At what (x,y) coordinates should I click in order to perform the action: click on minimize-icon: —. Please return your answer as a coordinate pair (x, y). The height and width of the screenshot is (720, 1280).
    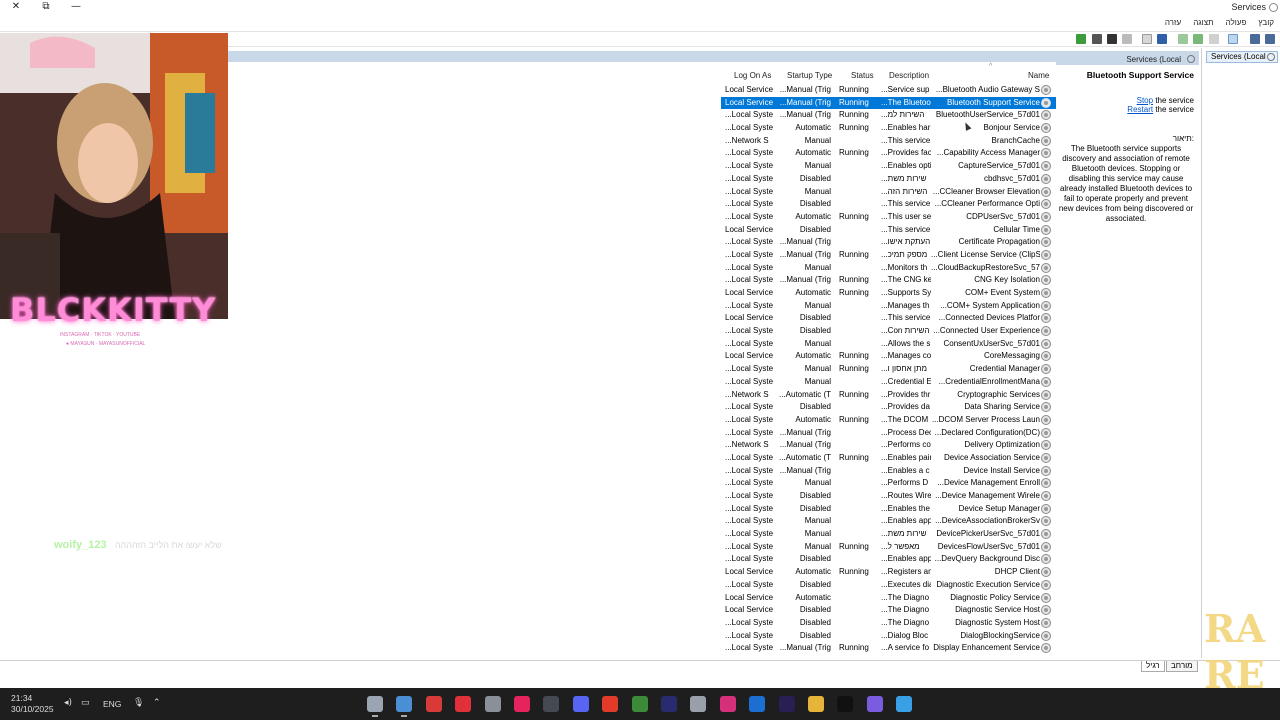
    Looking at the image, I should click on (76, 7).